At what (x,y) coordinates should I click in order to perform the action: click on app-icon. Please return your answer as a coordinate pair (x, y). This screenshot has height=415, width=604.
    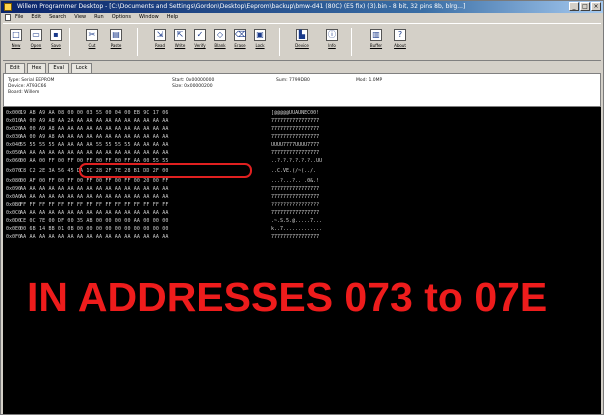
    Looking at the image, I should click on (8, 7).